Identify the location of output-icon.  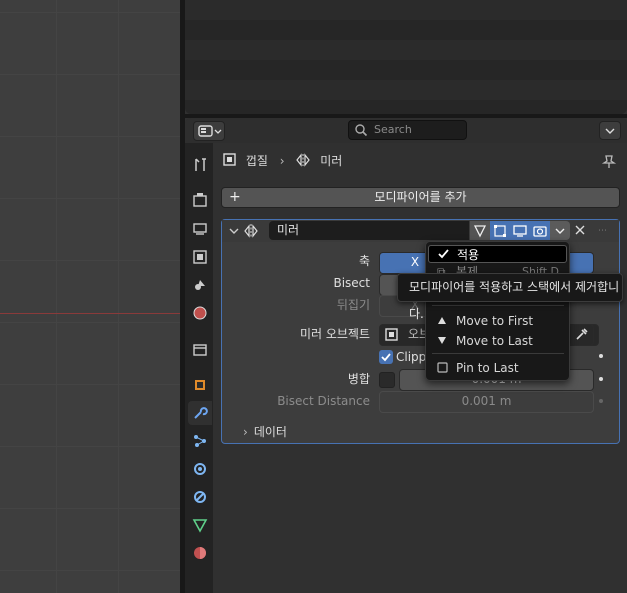
(200, 229).